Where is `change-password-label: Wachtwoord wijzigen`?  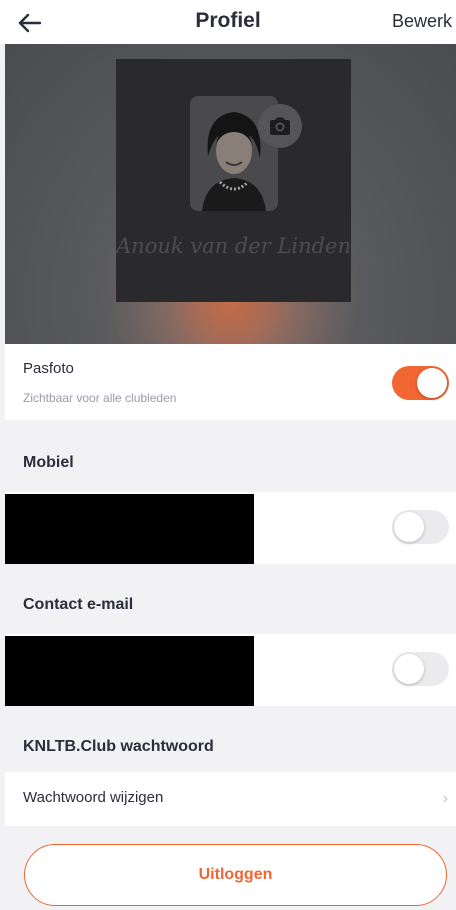 change-password-label: Wachtwoord wijzigen is located at coordinates (93, 797).